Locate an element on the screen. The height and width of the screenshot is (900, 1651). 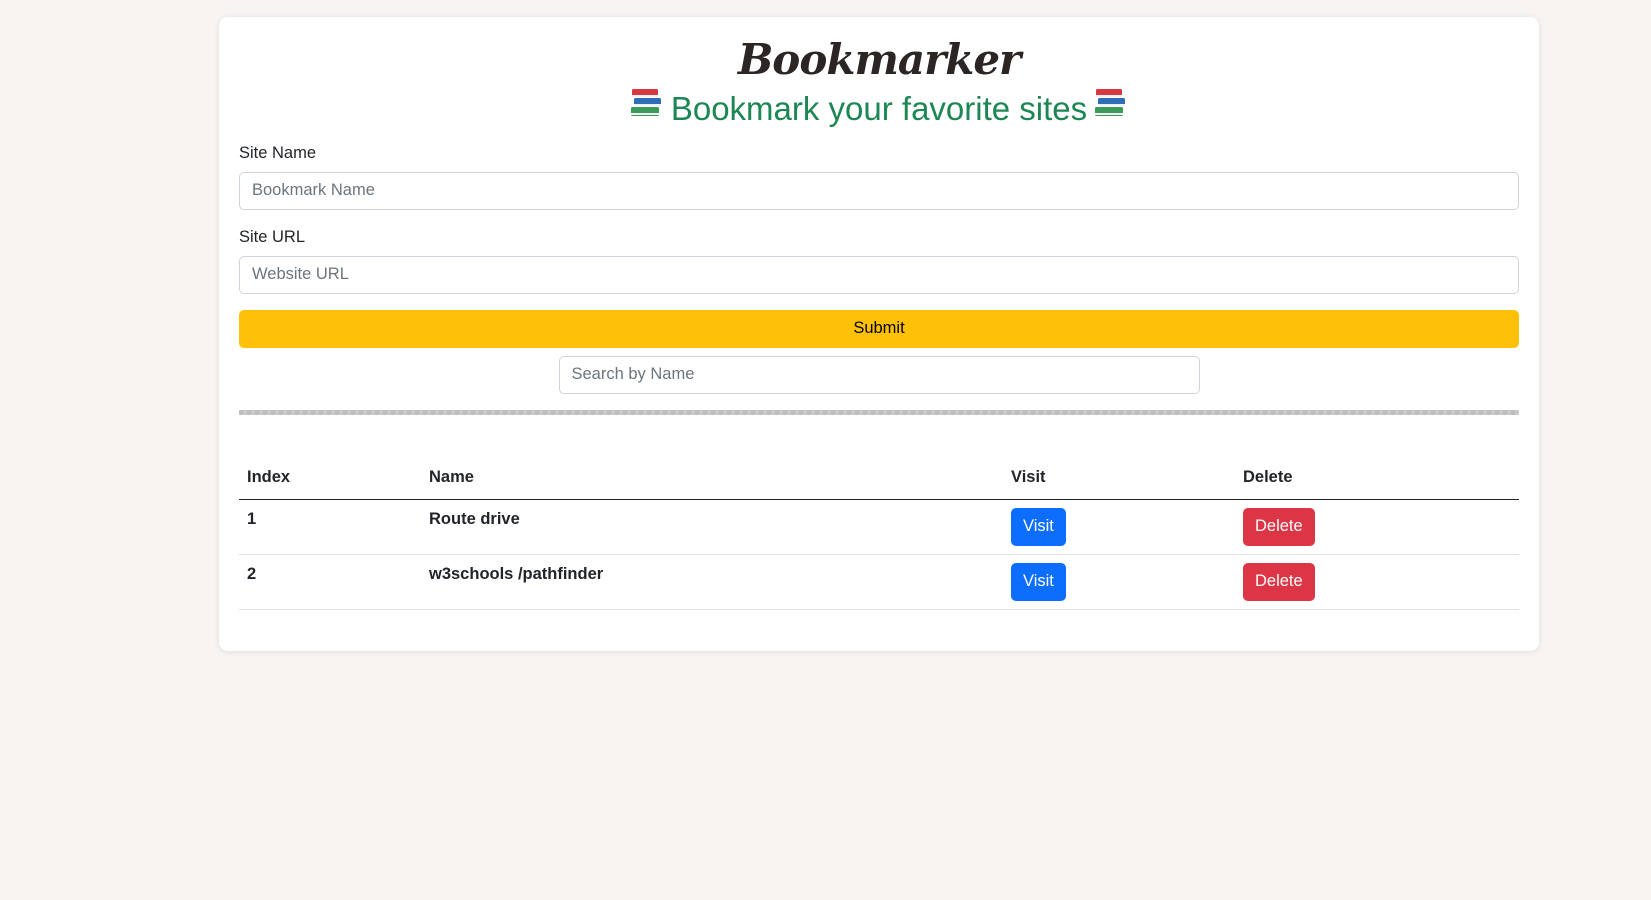
header-delete: Delete is located at coordinates (1377, 483).